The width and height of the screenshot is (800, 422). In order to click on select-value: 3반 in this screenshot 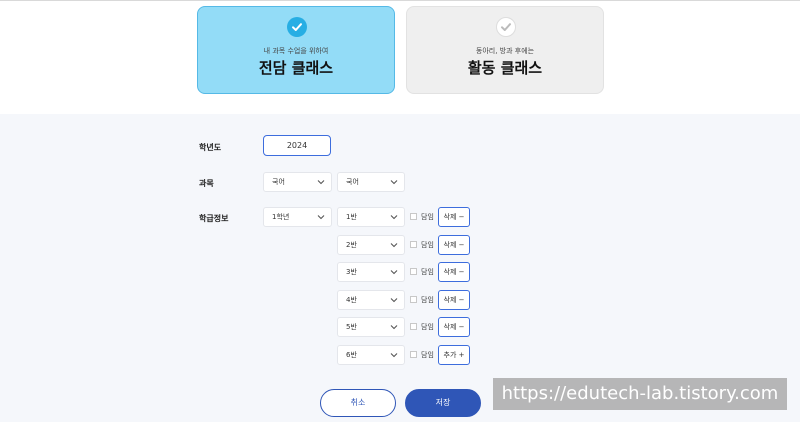, I will do `click(351, 272)`.